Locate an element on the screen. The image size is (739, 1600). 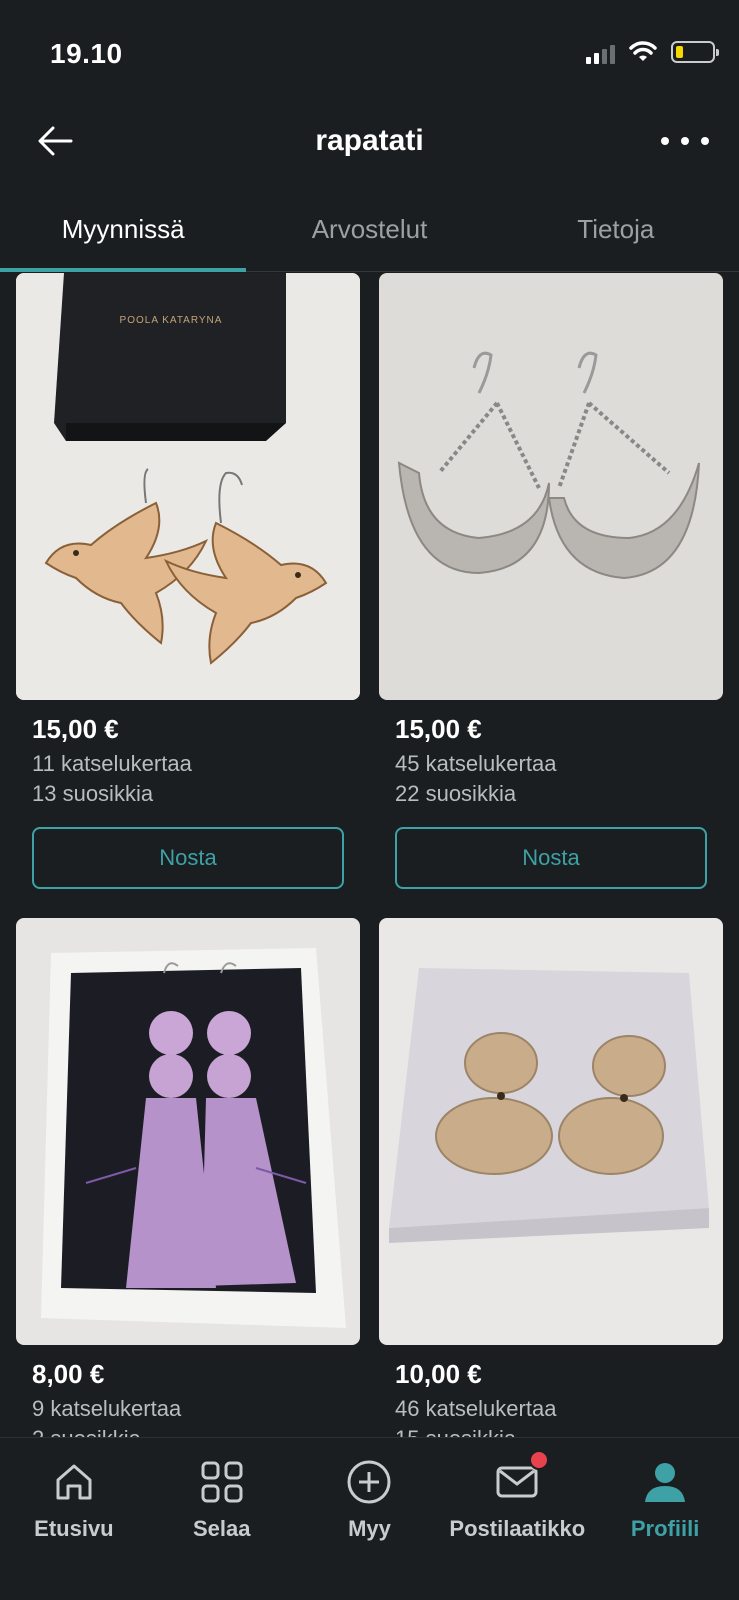
nav-label: Selaa is located at coordinates (221, 1528).